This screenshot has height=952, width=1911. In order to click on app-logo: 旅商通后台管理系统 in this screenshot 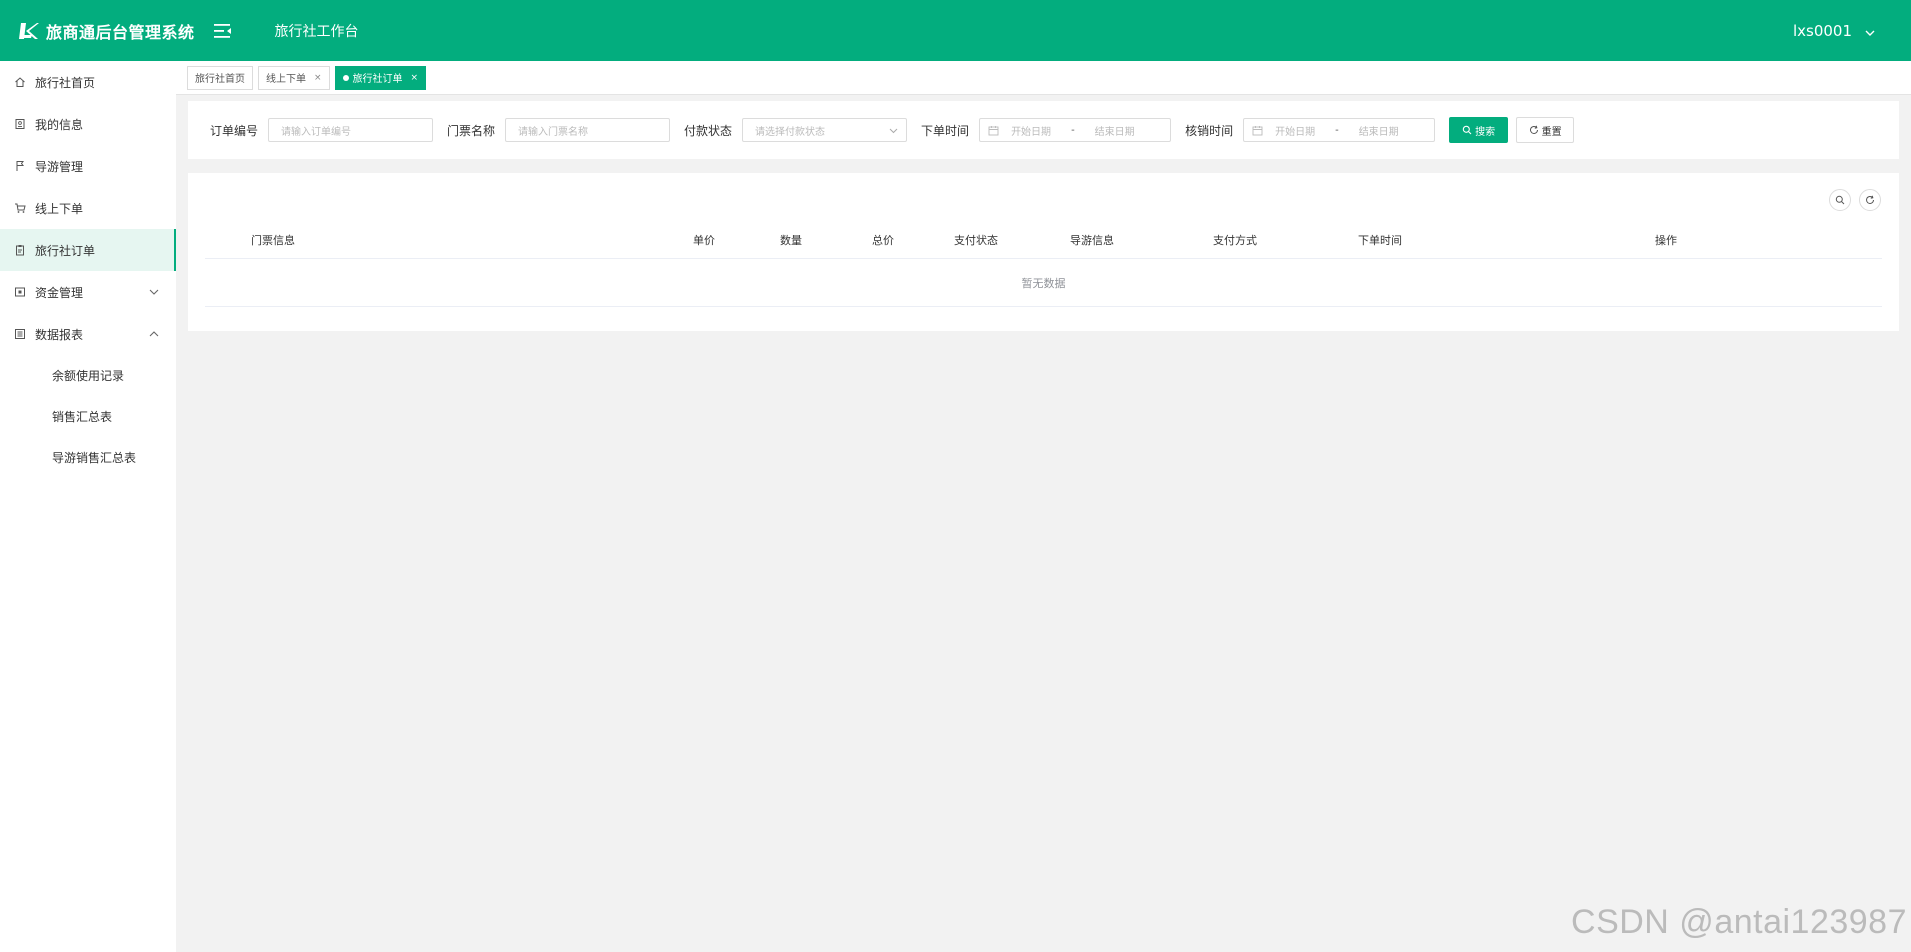, I will do `click(106, 31)`.